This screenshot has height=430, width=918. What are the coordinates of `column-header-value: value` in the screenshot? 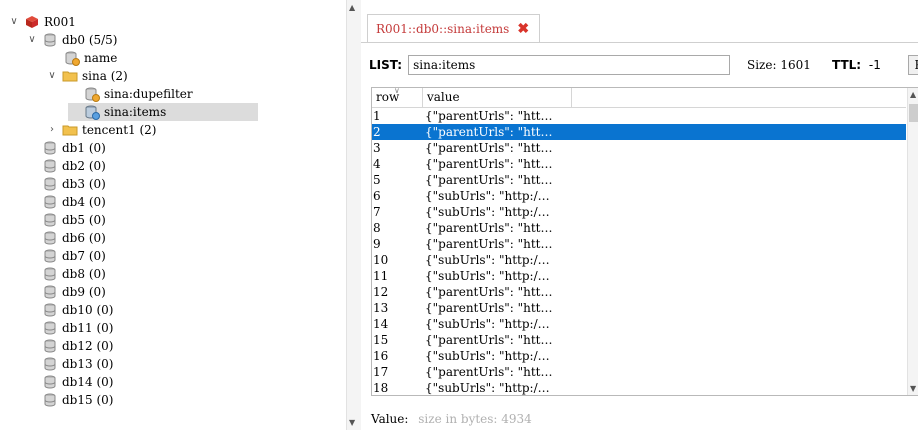 It's located at (443, 97).